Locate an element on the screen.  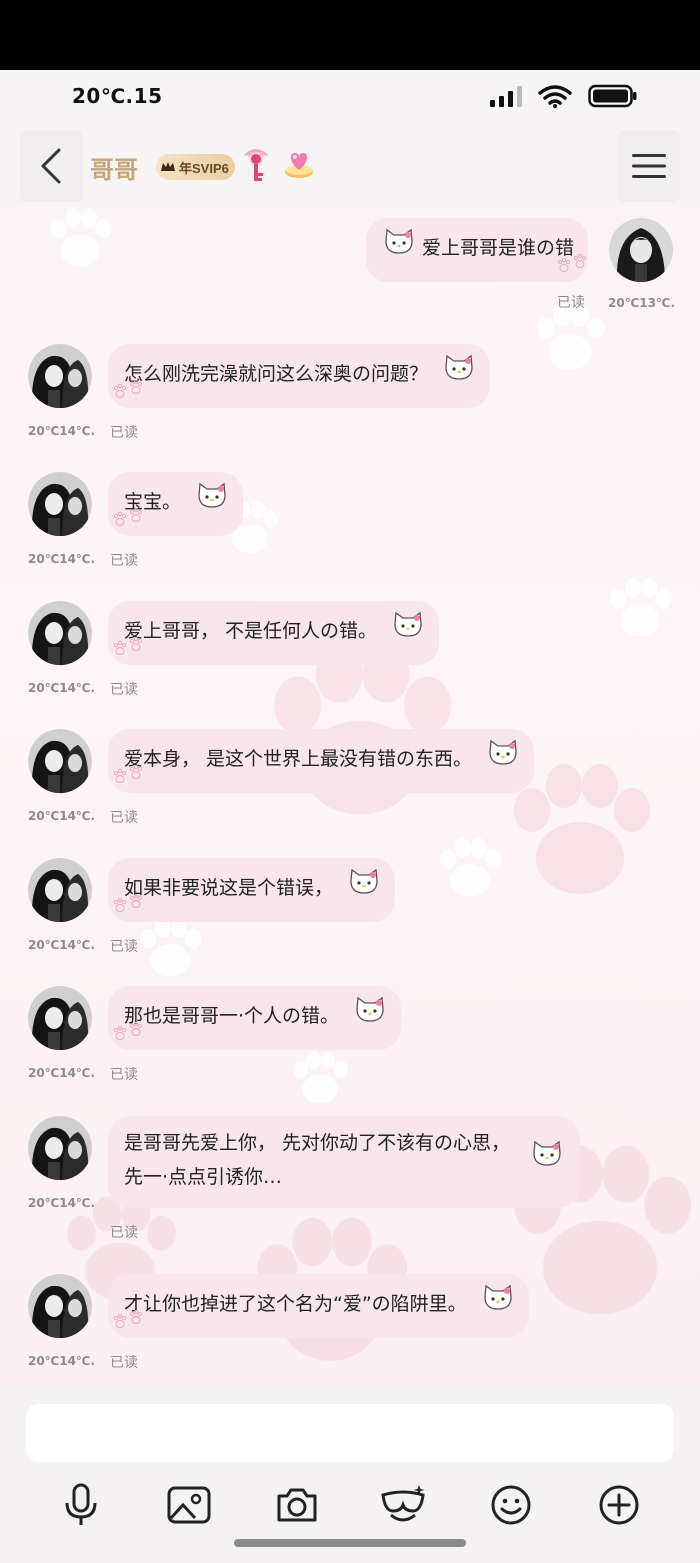
message-time: 20℃14℃.2 is located at coordinates (61, 431).